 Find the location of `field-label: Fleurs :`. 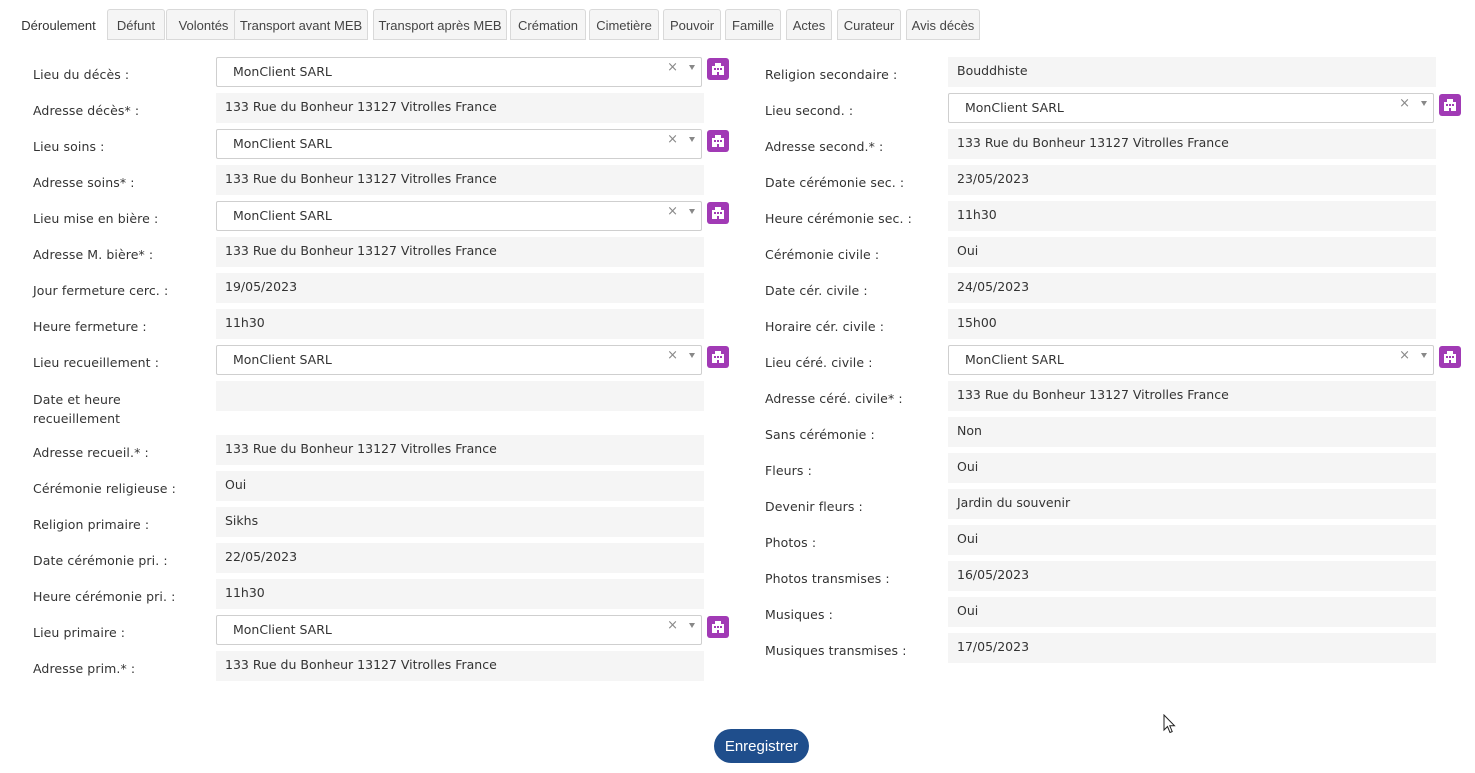

field-label: Fleurs : is located at coordinates (788, 470).